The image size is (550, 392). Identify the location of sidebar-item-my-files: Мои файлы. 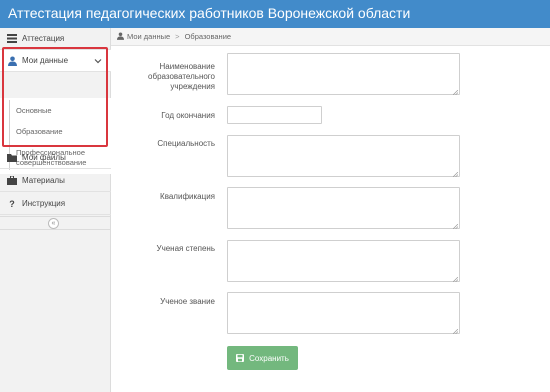
(55, 158).